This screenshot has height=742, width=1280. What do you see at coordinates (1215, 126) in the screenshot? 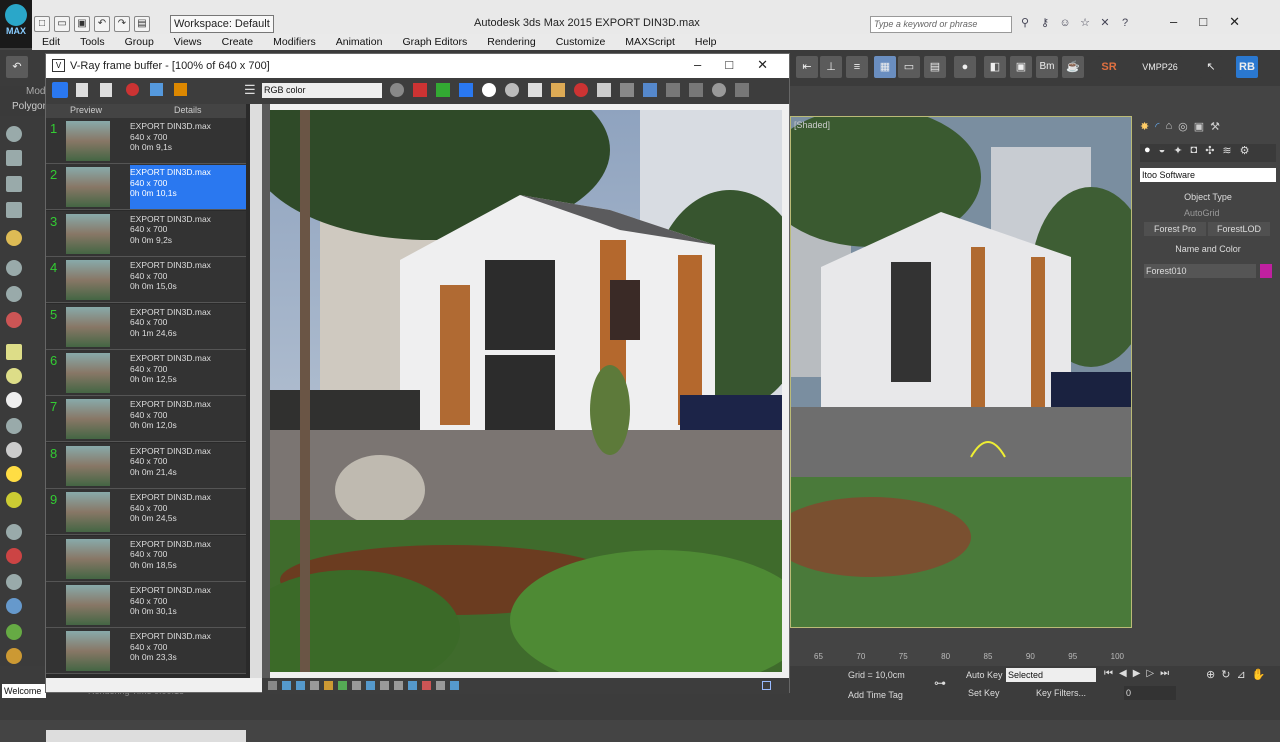
I see `utilities-tab-icon: ⚒` at bounding box center [1215, 126].